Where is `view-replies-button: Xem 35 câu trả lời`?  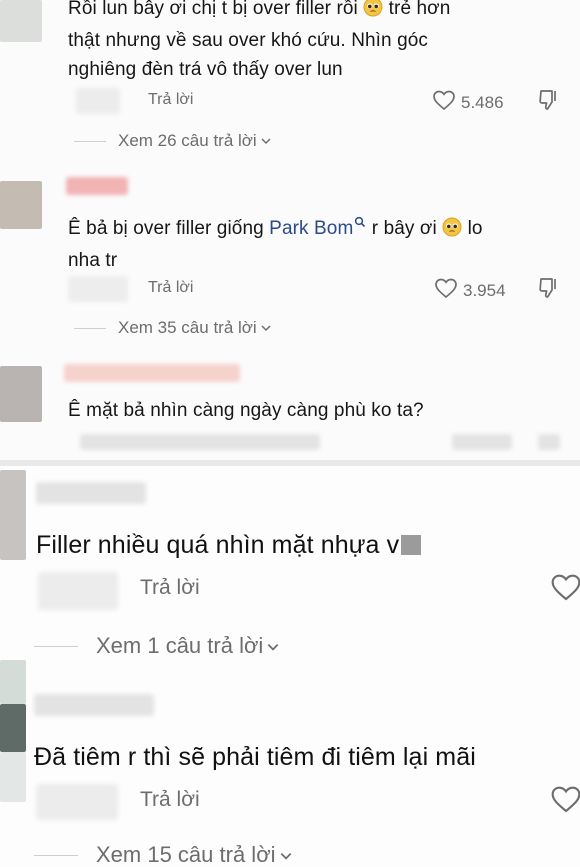
view-replies-button: Xem 35 câu trả lời is located at coordinates (173, 328).